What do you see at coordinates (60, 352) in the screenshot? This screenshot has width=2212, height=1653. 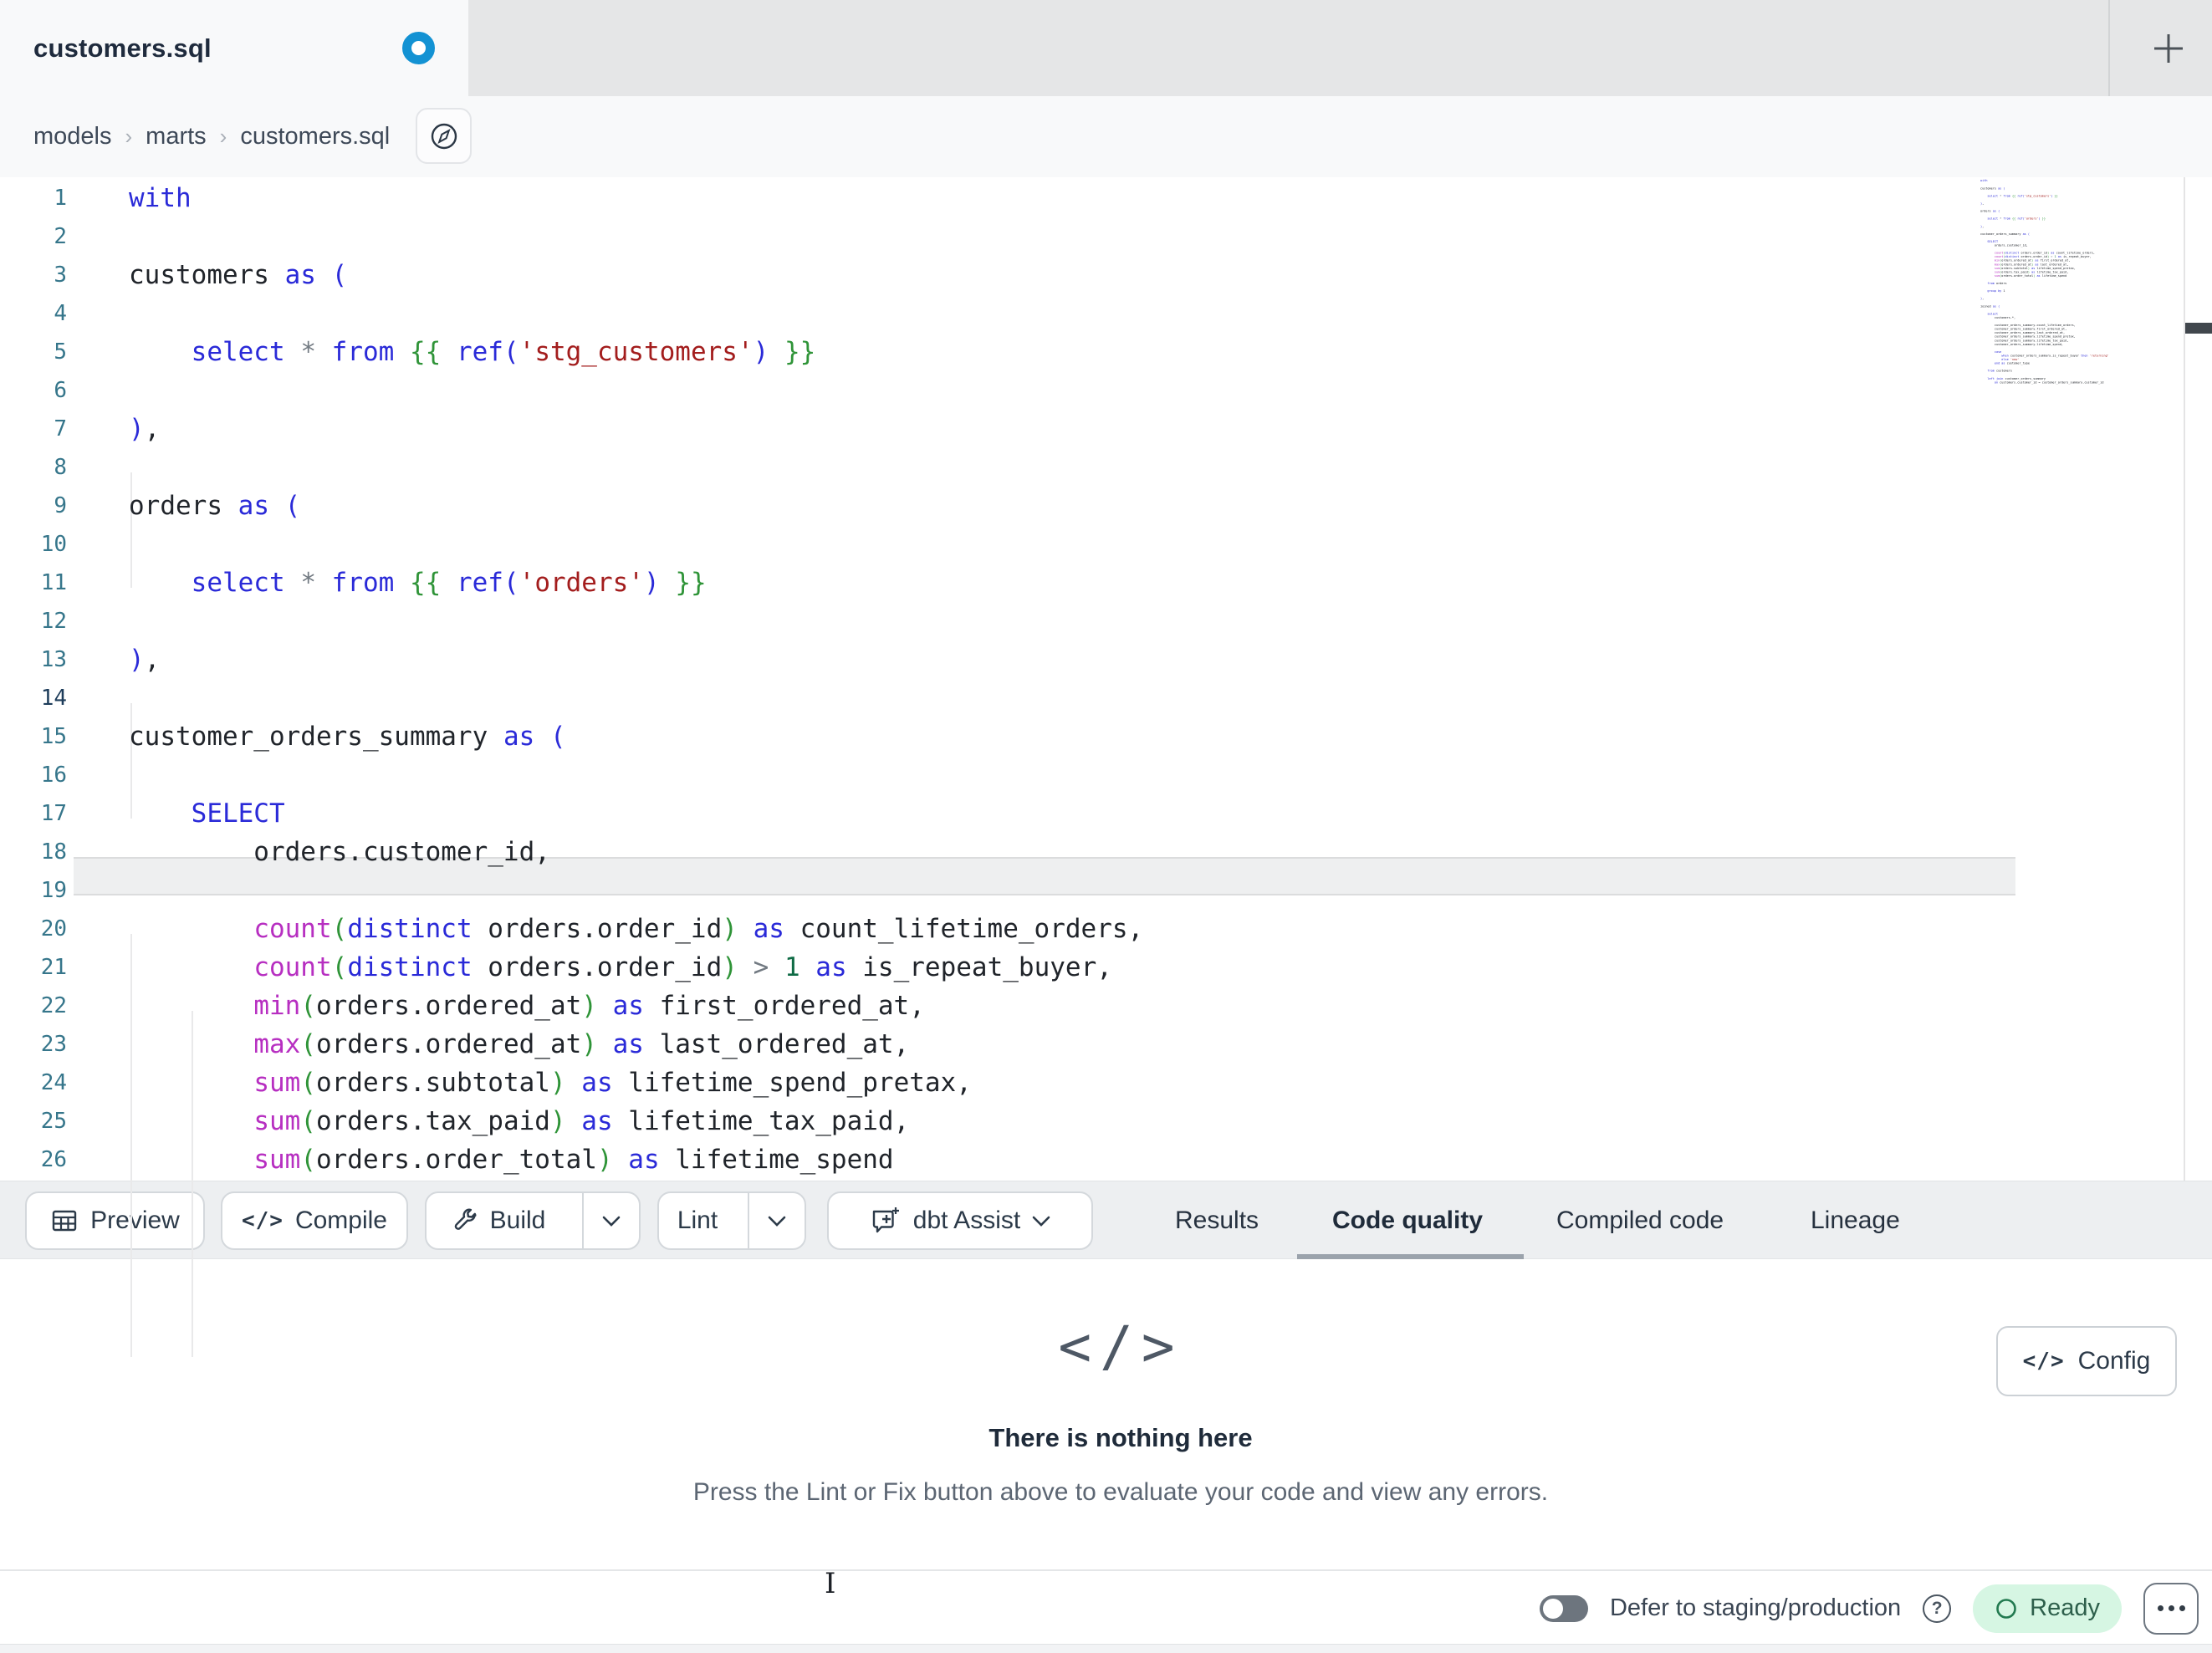 I see `line-number: 5` at bounding box center [60, 352].